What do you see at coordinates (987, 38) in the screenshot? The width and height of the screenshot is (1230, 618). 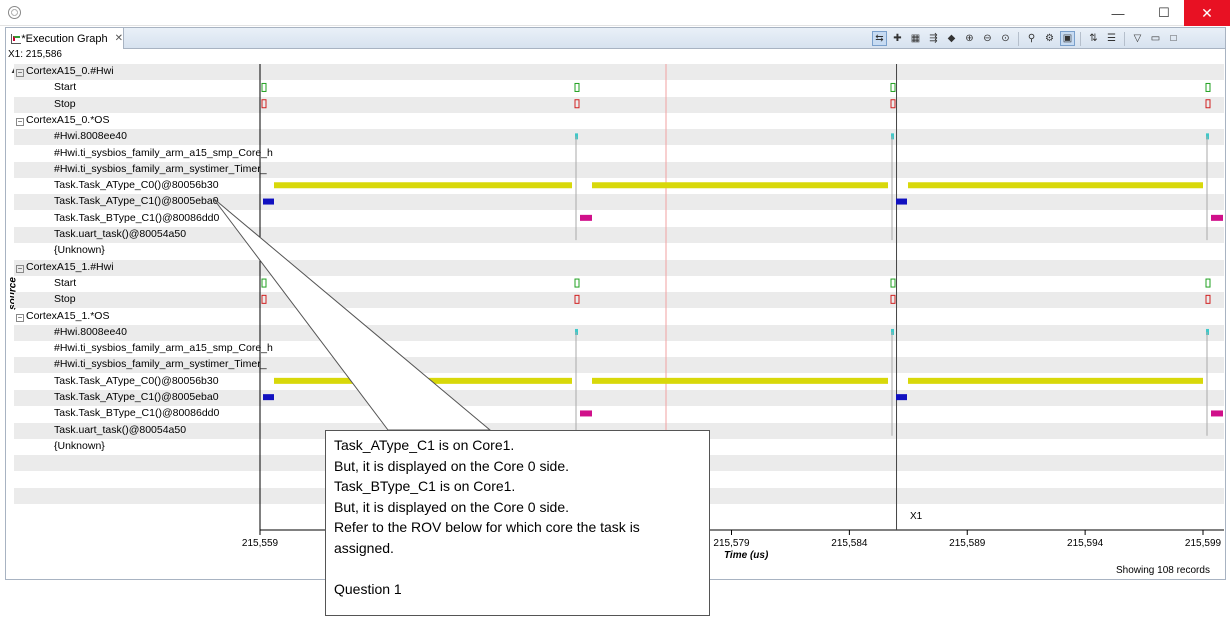 I see `zoom-out-icon: ⊖` at bounding box center [987, 38].